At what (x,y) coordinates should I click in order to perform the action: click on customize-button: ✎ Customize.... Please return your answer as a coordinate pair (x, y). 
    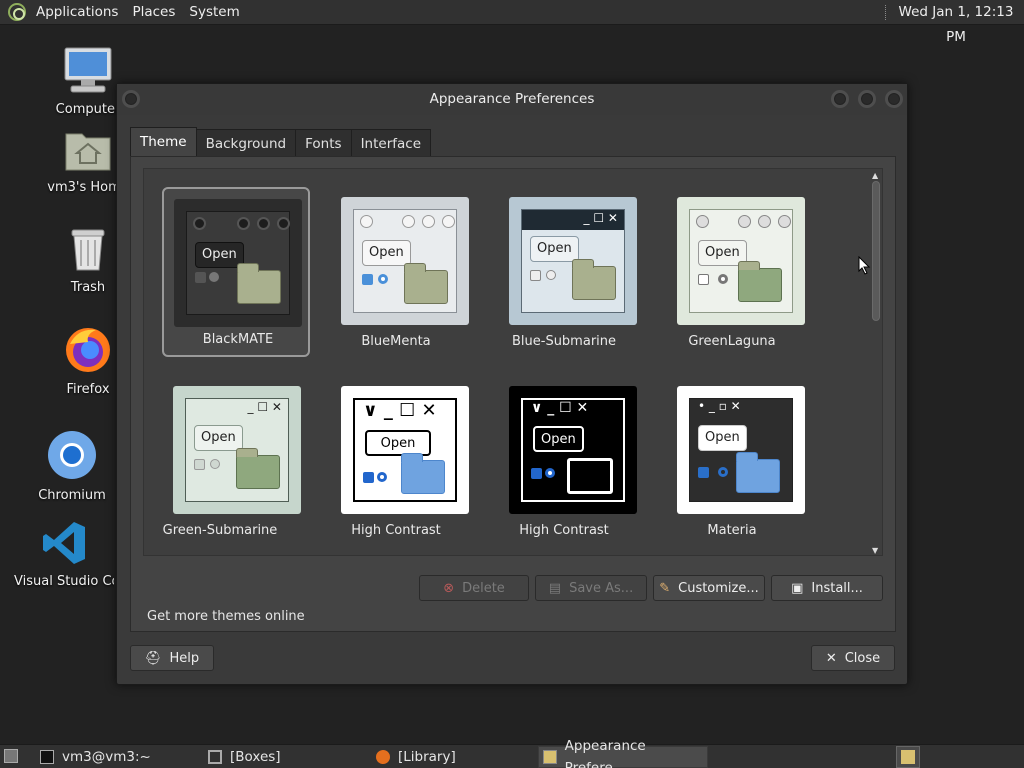
    Looking at the image, I should click on (709, 588).